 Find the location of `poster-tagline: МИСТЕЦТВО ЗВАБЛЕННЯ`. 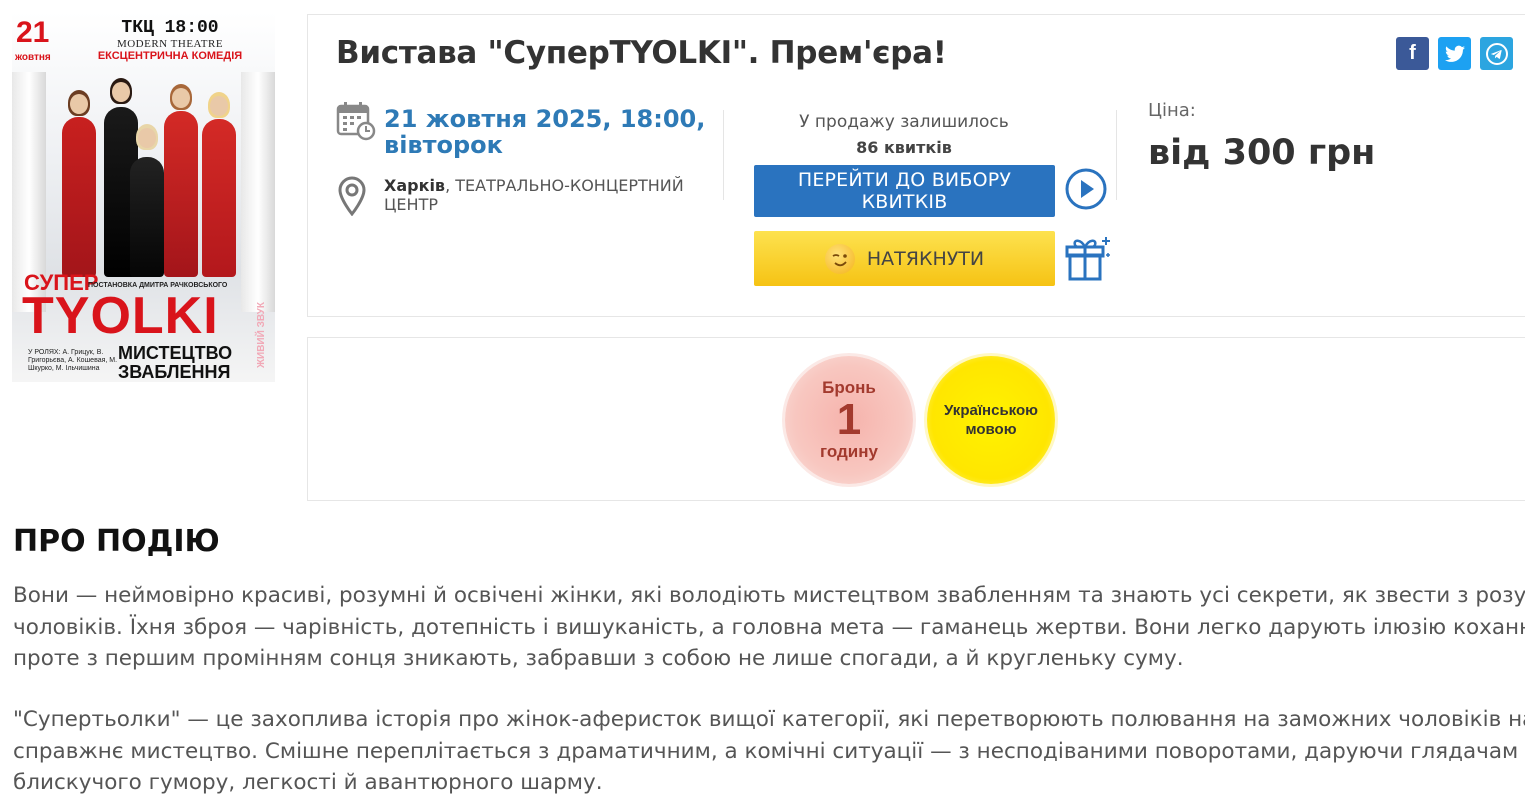

poster-tagline: МИСТЕЦТВО ЗВАБЛЕННЯ is located at coordinates (175, 363).